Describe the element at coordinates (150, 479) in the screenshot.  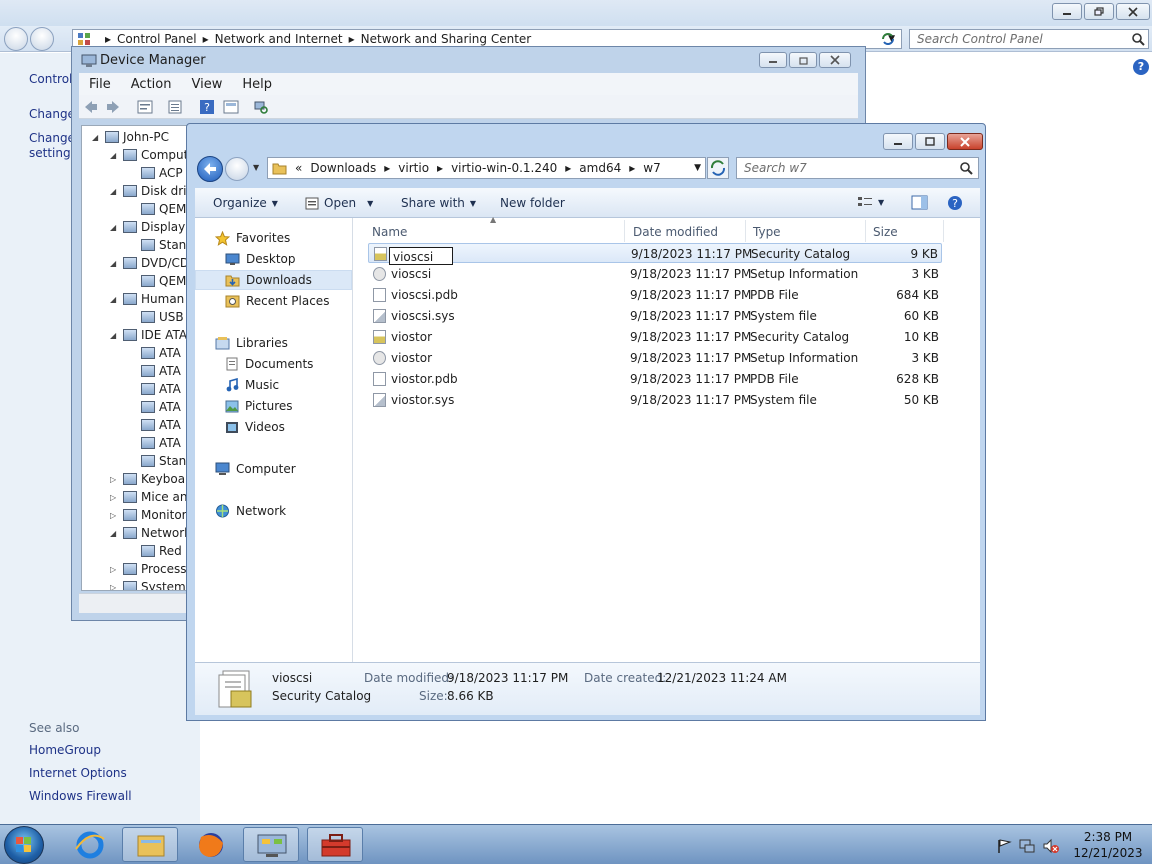
I see `device-tree-item: ▷ Keyboar` at that location.